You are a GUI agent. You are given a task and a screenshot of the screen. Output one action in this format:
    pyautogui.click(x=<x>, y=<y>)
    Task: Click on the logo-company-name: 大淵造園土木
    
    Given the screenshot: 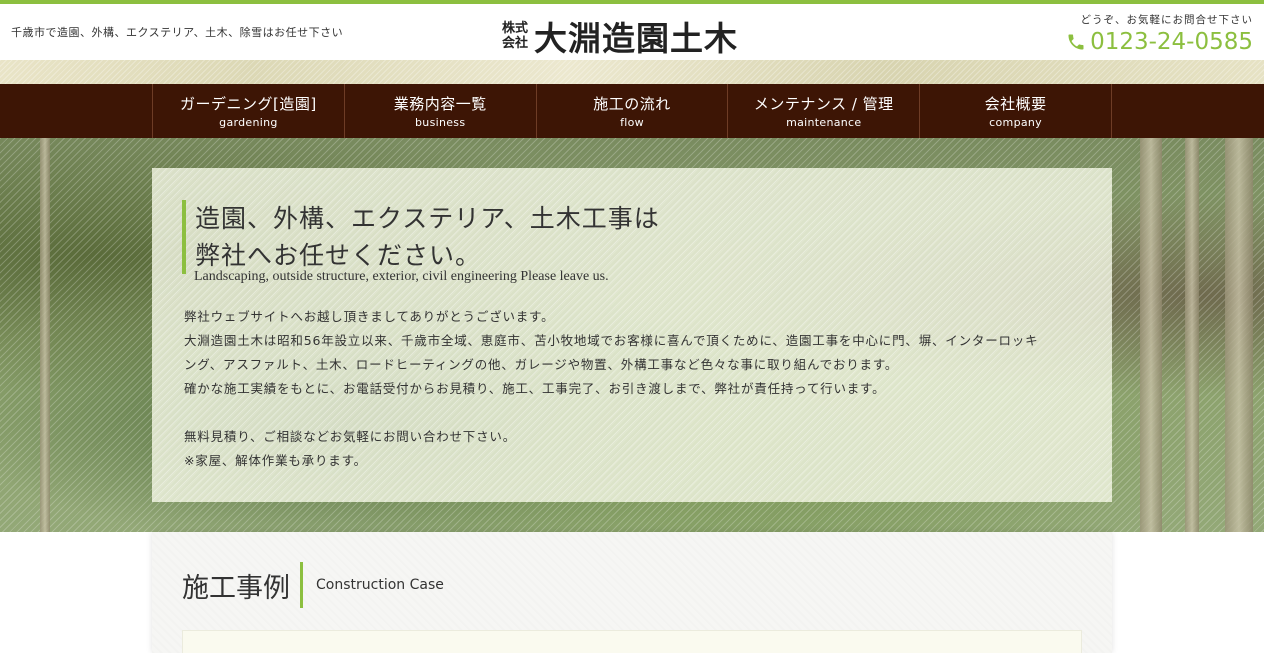 What is the action you would take?
    pyautogui.click(x=636, y=38)
    